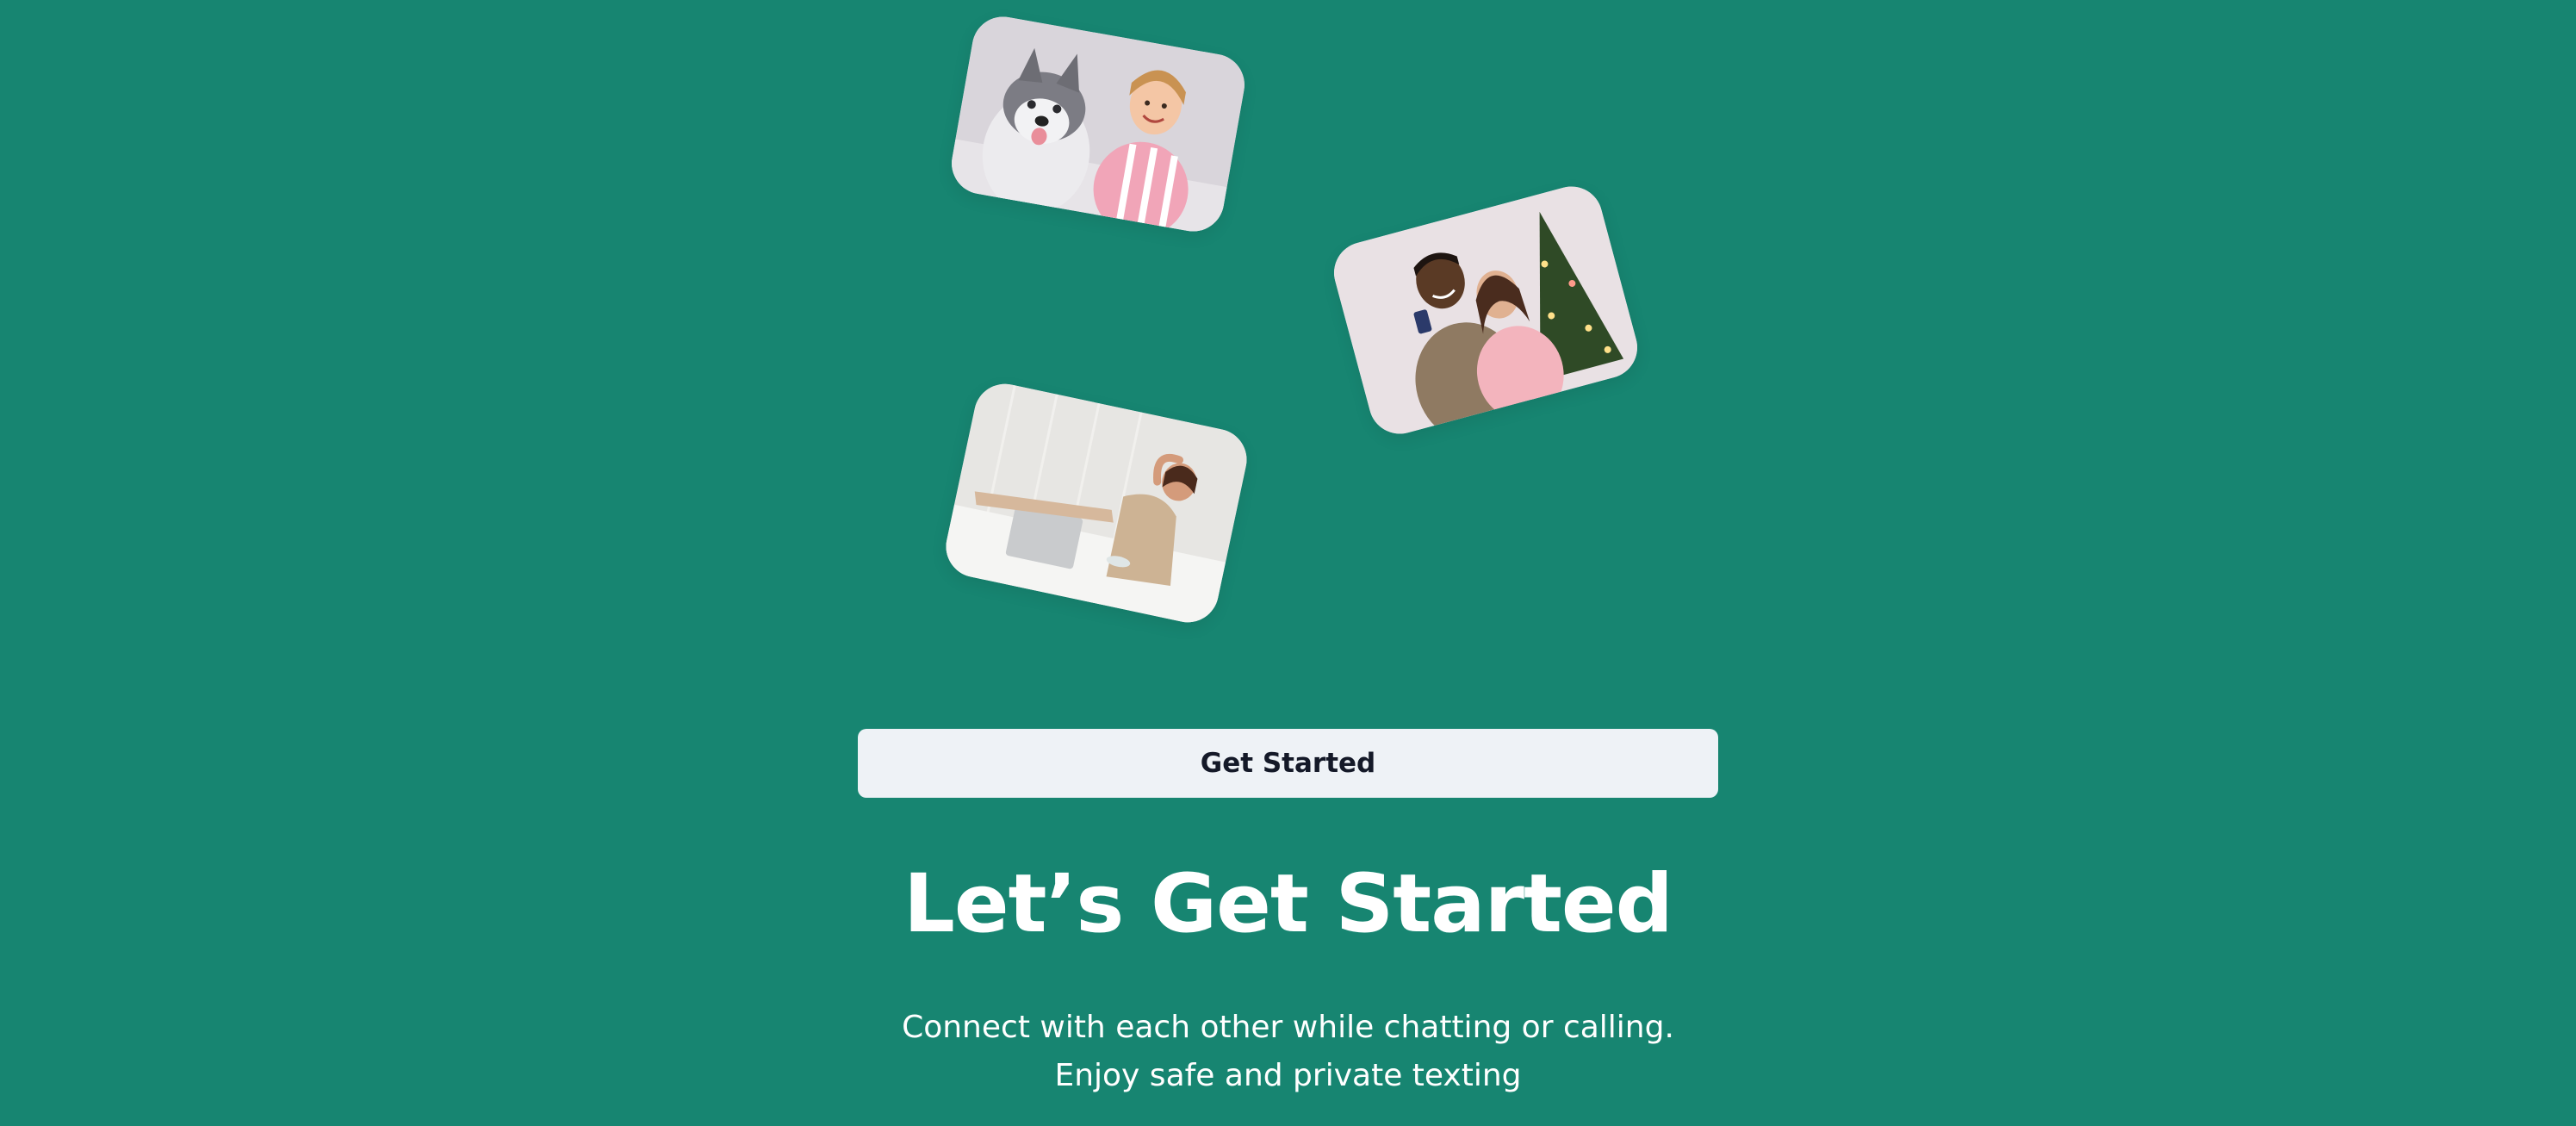 The width and height of the screenshot is (2576, 1126). I want to click on couple-christmas-tree-photo, so click(1486, 310).